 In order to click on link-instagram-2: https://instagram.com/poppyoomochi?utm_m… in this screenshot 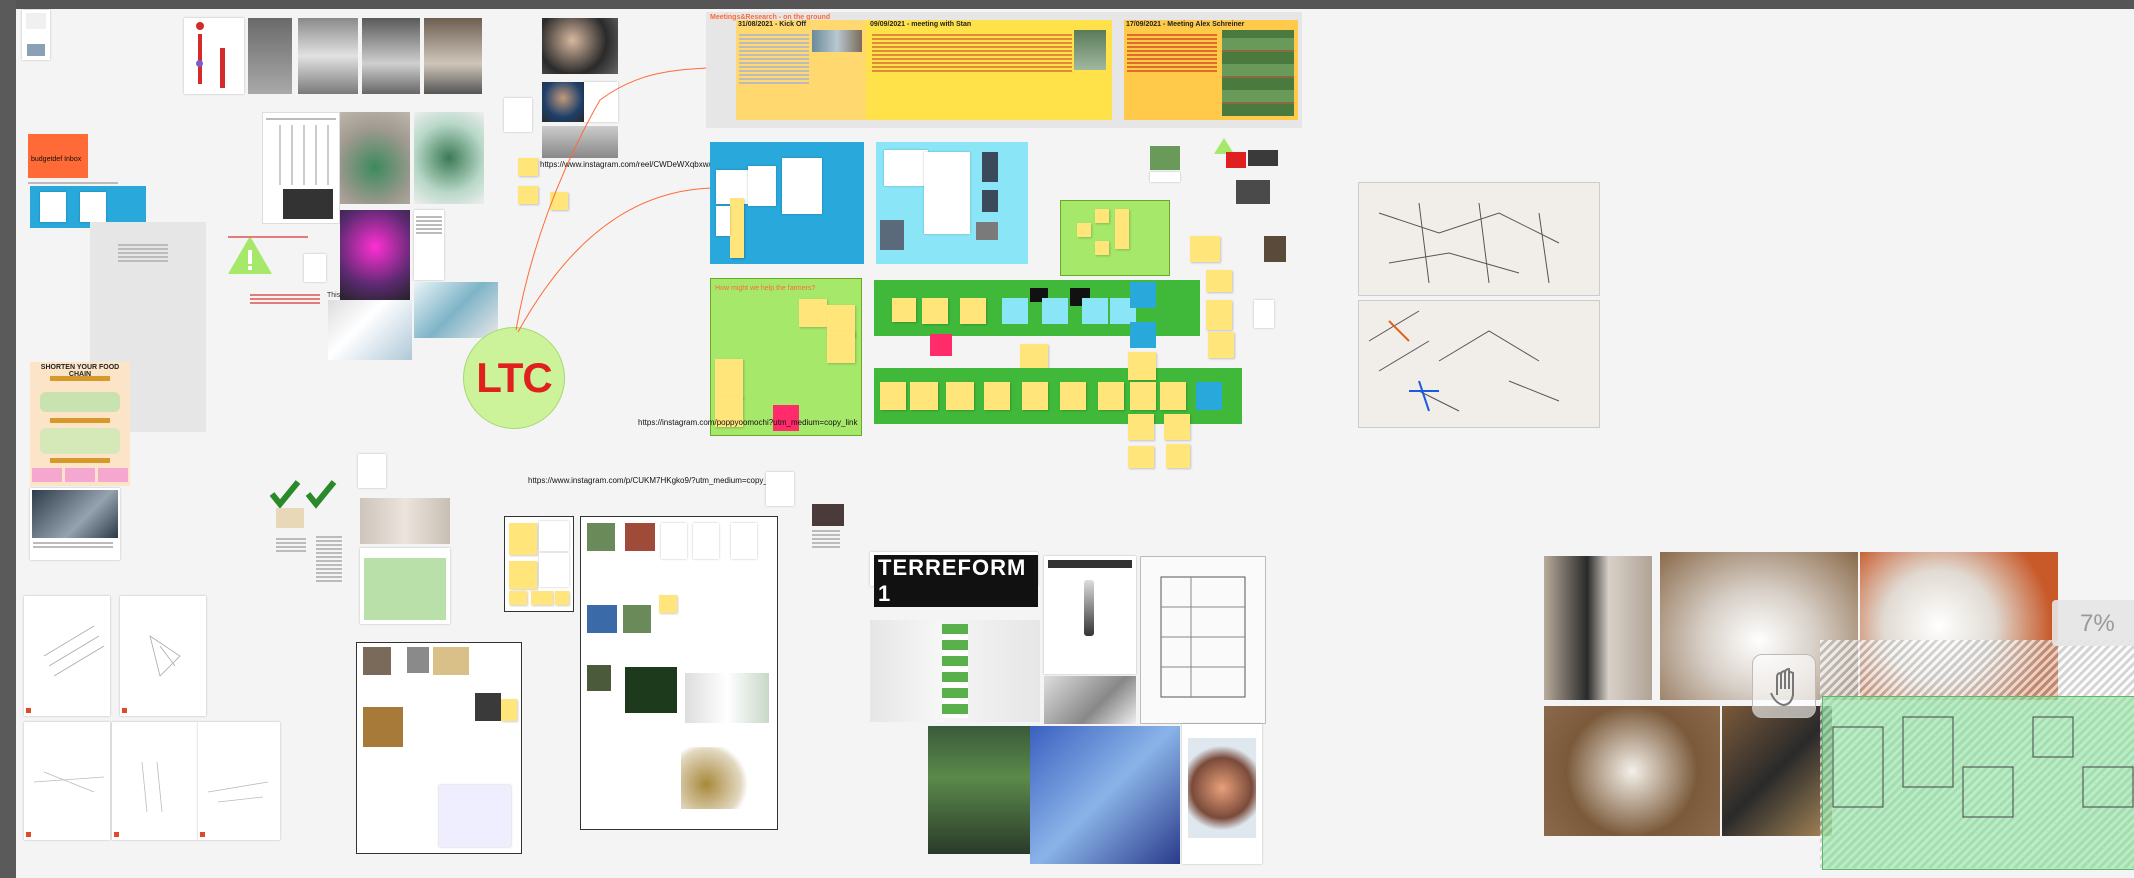, I will do `click(747, 422)`.